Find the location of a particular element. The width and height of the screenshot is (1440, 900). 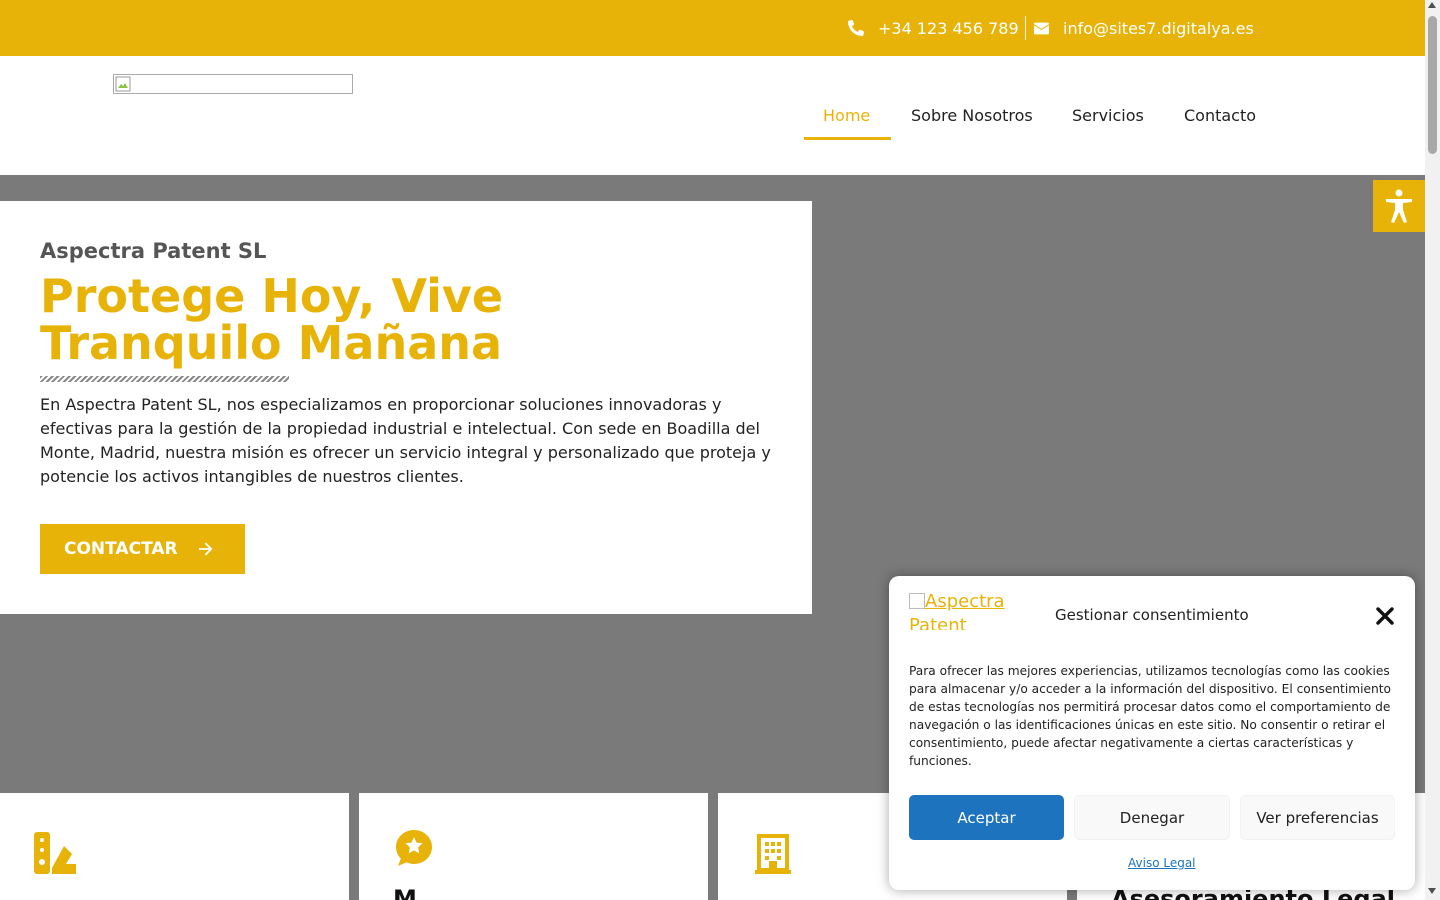

envelope-icon is located at coordinates (1041, 28).